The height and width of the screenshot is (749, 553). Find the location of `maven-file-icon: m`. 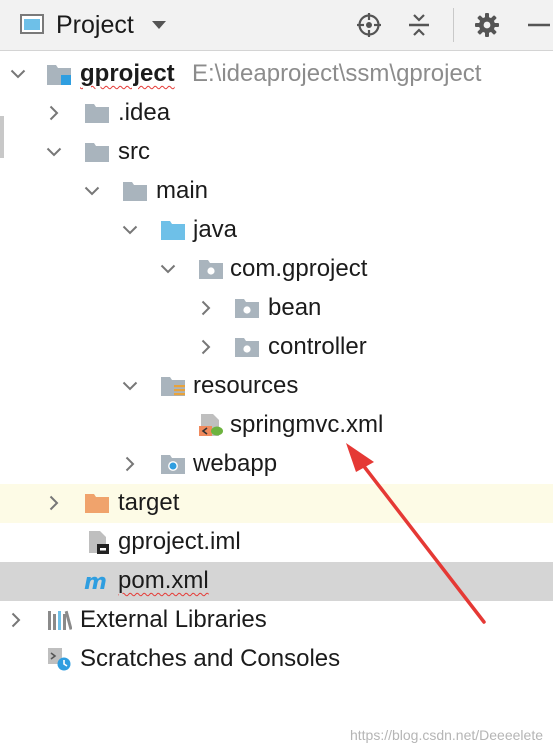

maven-file-icon: m is located at coordinates (95, 581).